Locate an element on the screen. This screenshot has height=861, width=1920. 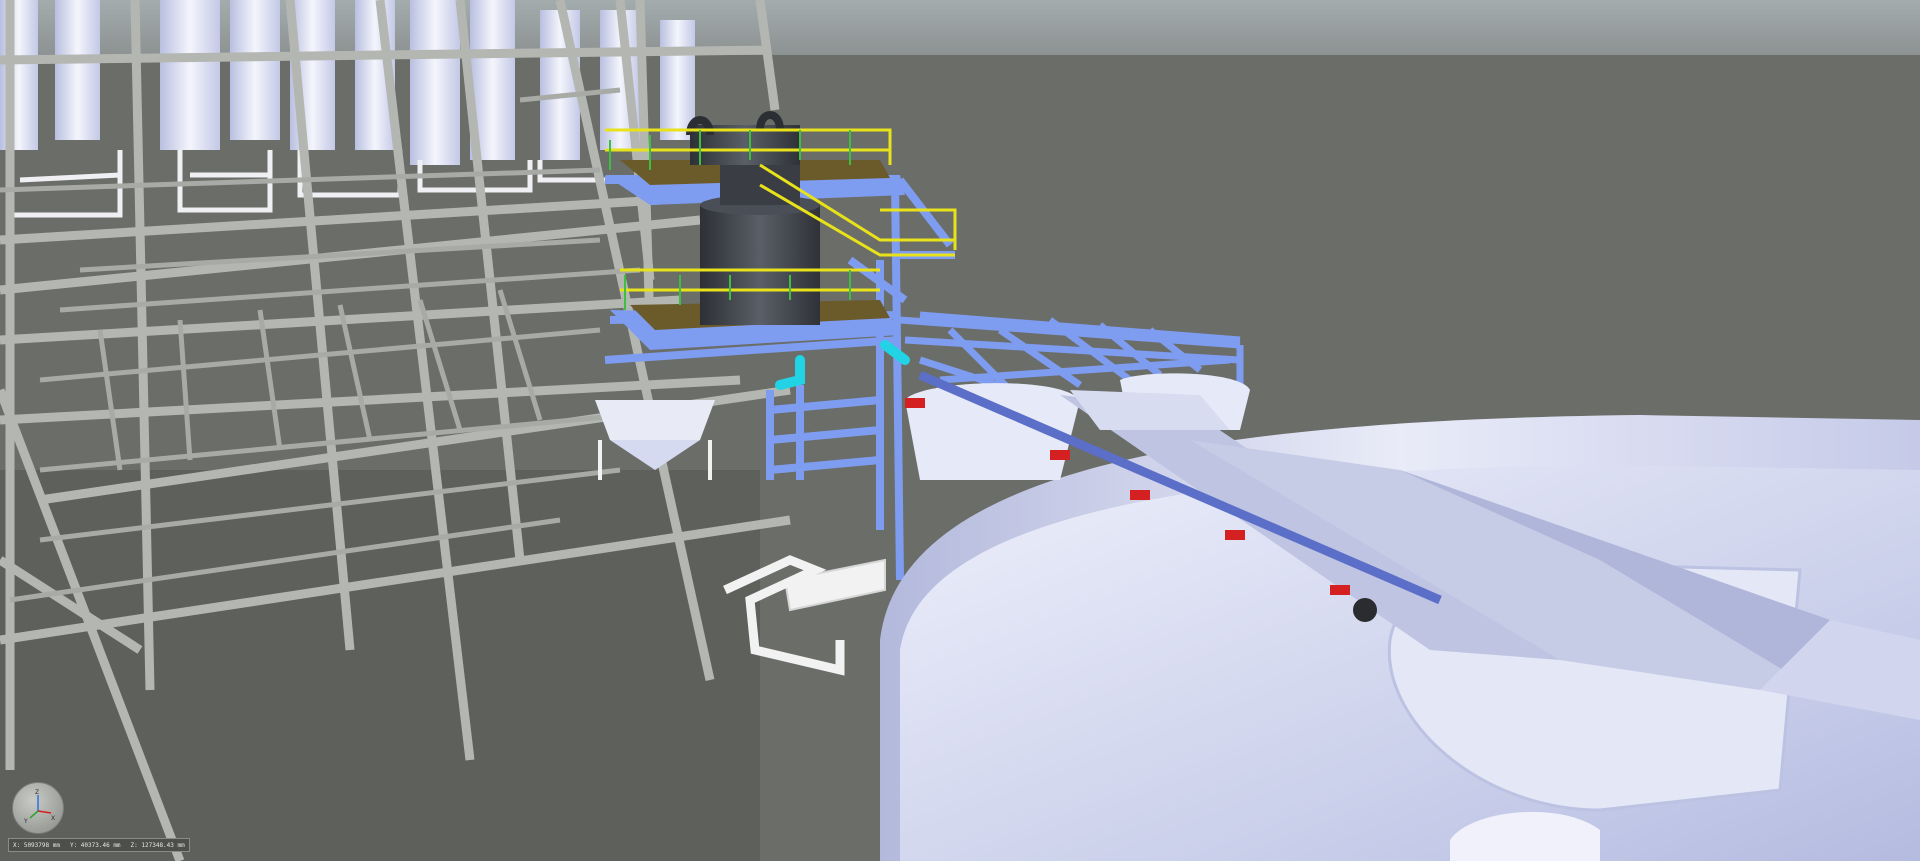
axis-triad-icon: Z X Y is located at coordinates (39, 807).